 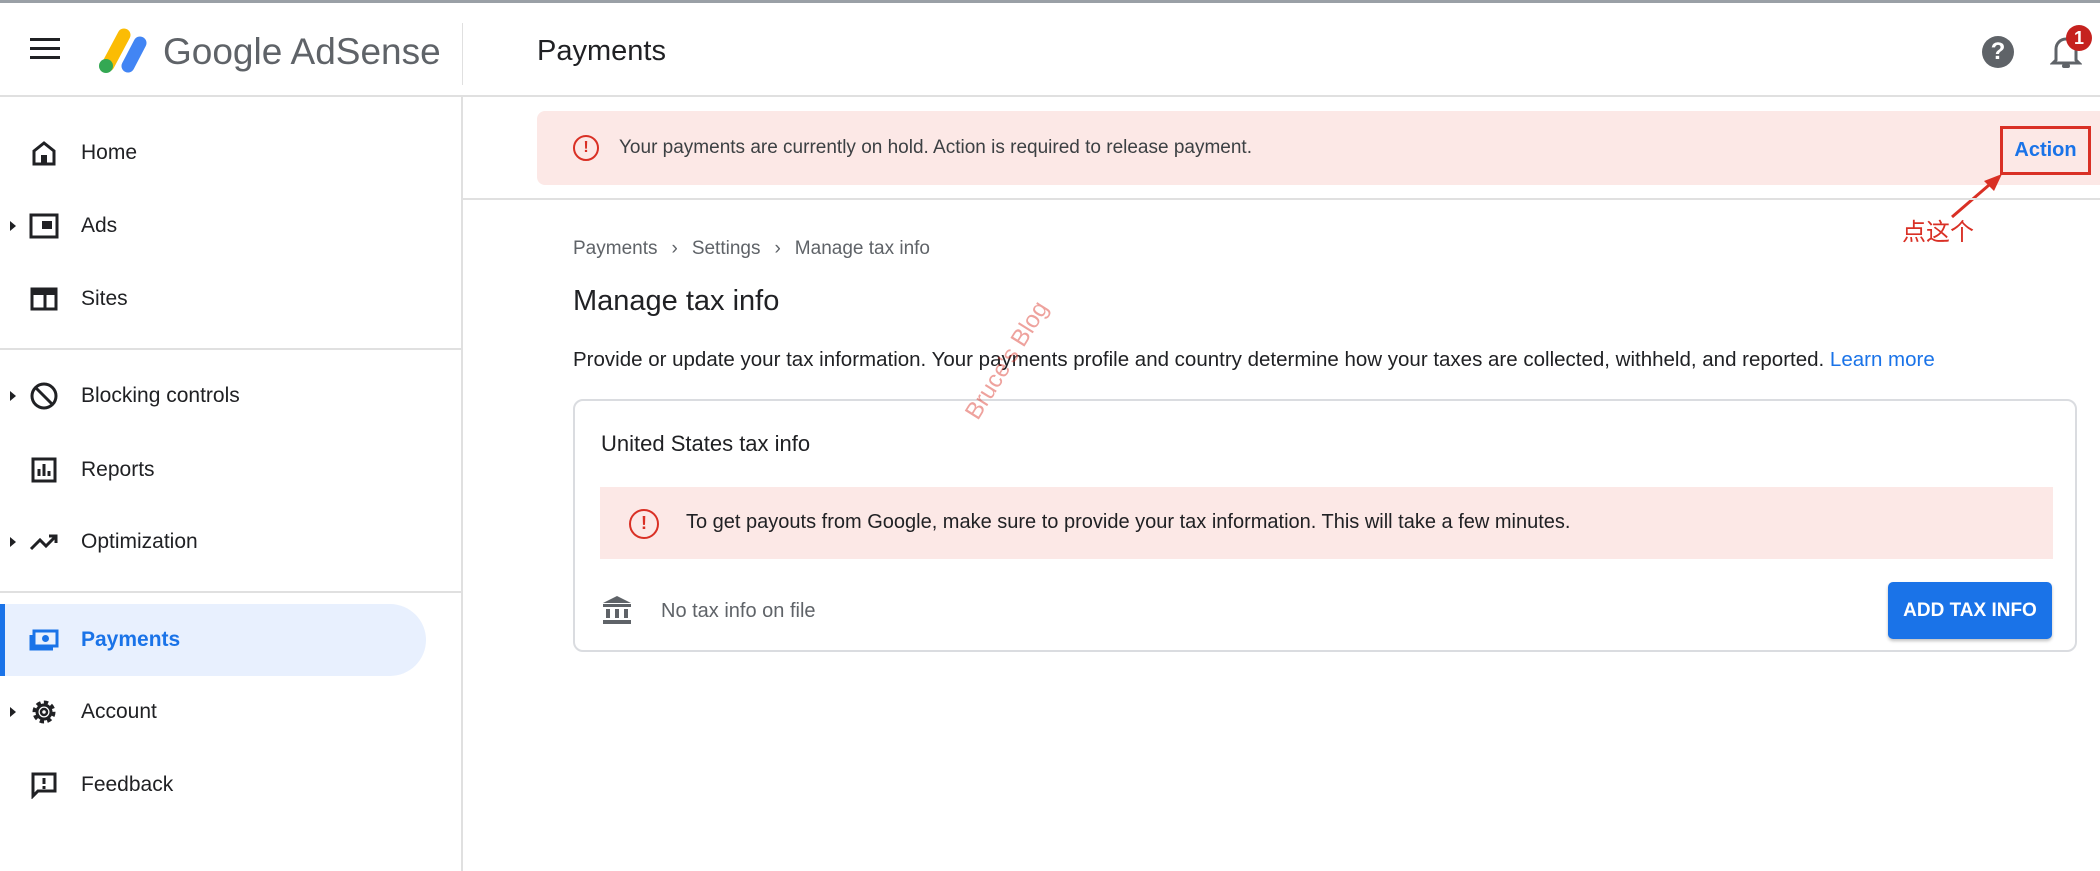 What do you see at coordinates (462, 54) in the screenshot?
I see `header-divider` at bounding box center [462, 54].